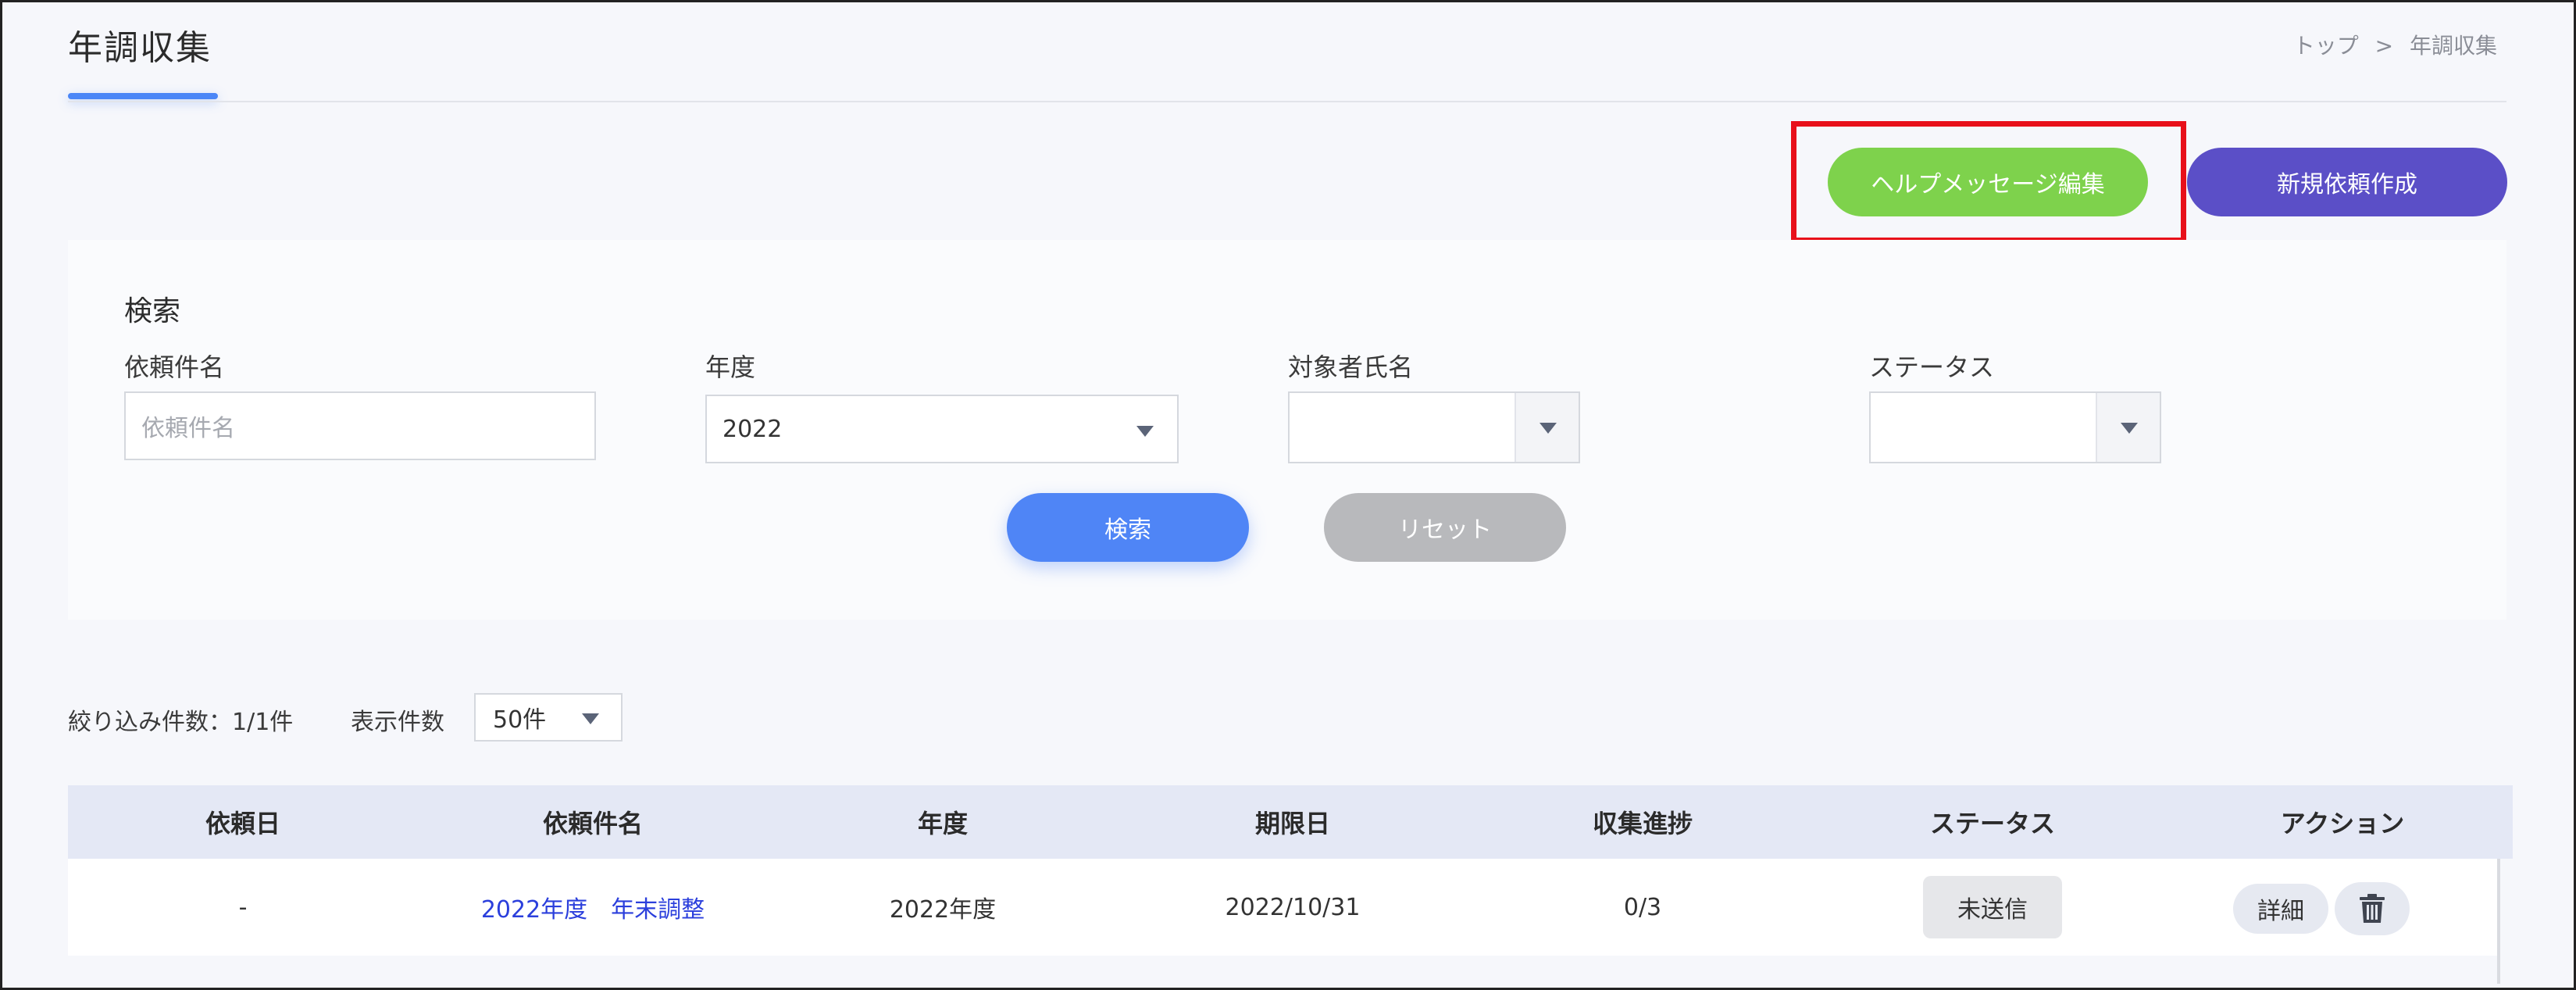 This screenshot has width=2576, height=990. What do you see at coordinates (1128, 527) in the screenshot?
I see `search-button: 検索` at bounding box center [1128, 527].